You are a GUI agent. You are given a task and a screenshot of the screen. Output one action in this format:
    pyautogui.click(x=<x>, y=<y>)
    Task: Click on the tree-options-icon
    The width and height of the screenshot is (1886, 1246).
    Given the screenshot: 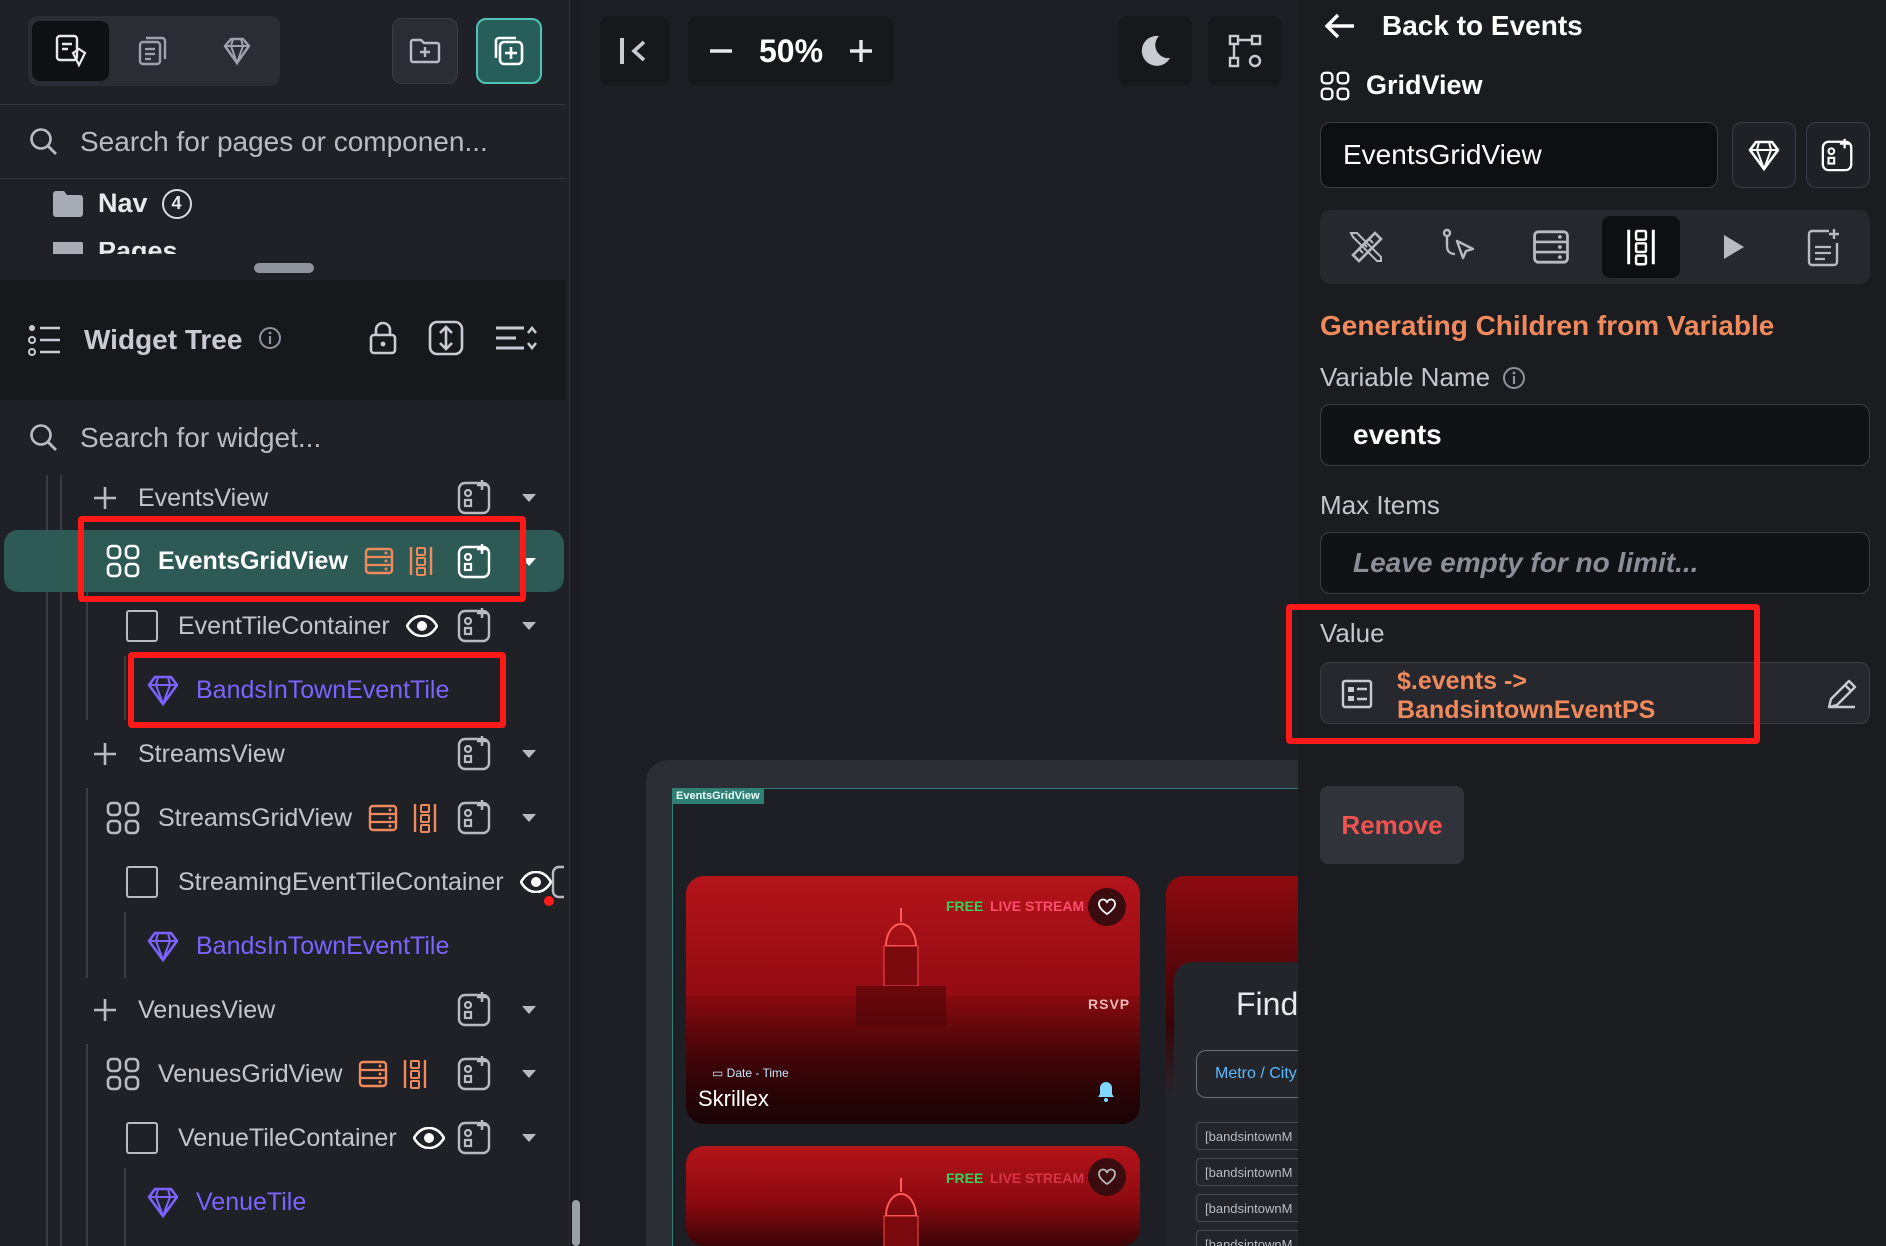 What is the action you would take?
    pyautogui.click(x=516, y=340)
    